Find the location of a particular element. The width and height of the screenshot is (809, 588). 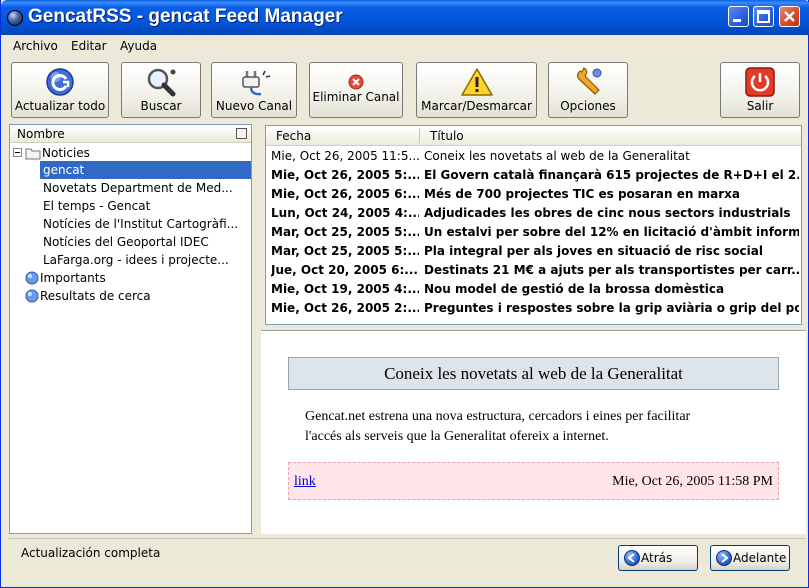

article-footer: link Mie, Oct 26, 2005 11:58 PM is located at coordinates (533, 481).